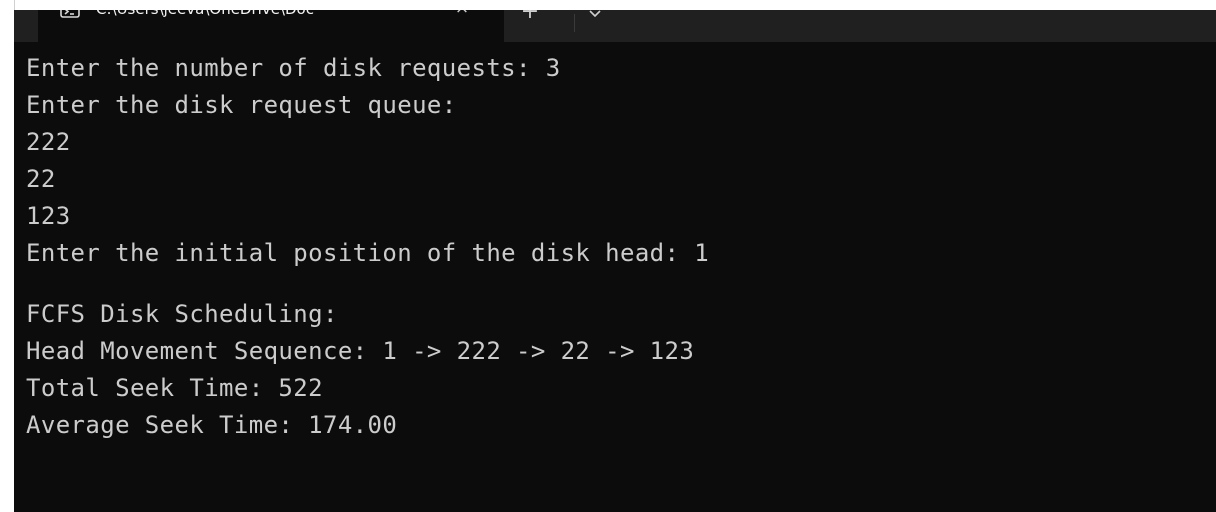 The height and width of the screenshot is (512, 1216). I want to click on new-tab-button: +, so click(530, 17).